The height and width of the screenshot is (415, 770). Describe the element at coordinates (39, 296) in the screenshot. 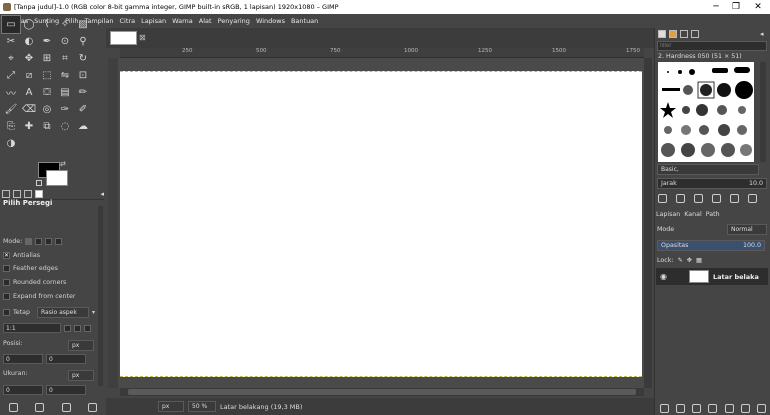

I see `expand-row: Expand from center` at that location.